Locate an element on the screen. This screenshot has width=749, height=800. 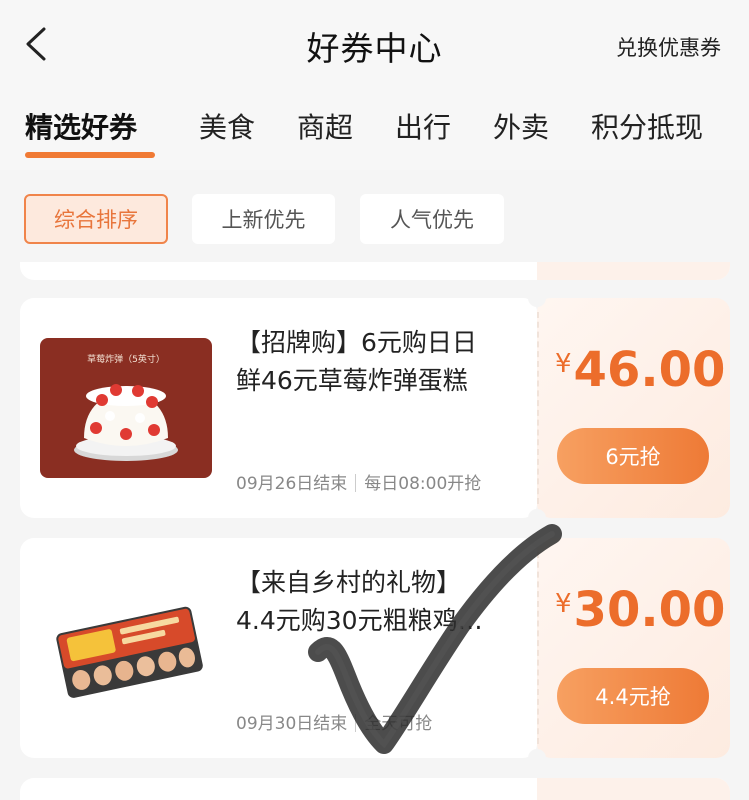
price-value: 46.00 is located at coordinates (649, 370).